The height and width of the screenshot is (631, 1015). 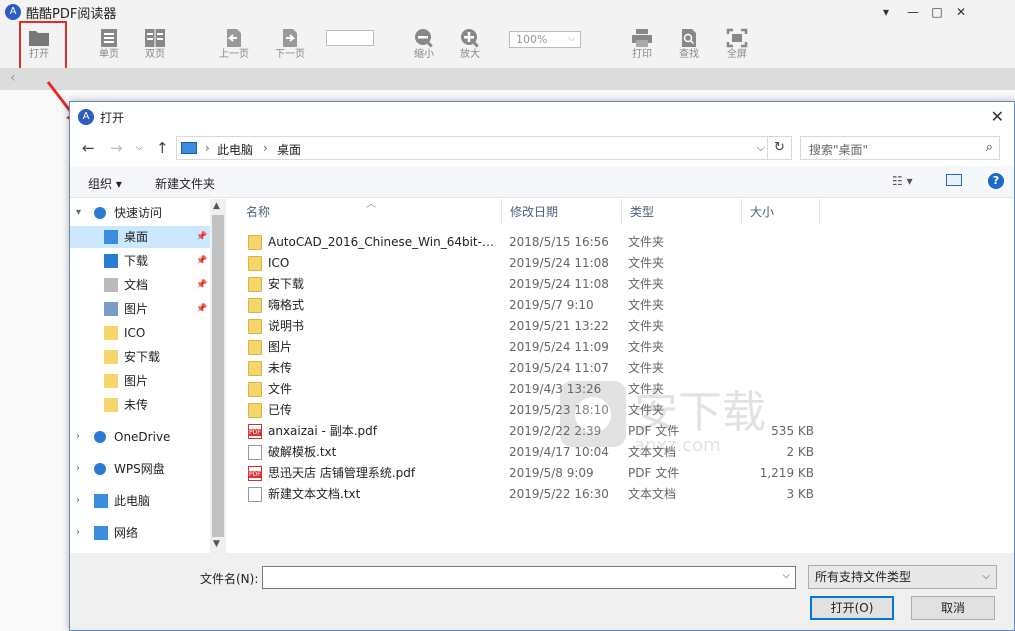 What do you see at coordinates (484, 148) in the screenshot?
I see `address-bar: › 此电脑 › 桌面 ⌵ ↻` at bounding box center [484, 148].